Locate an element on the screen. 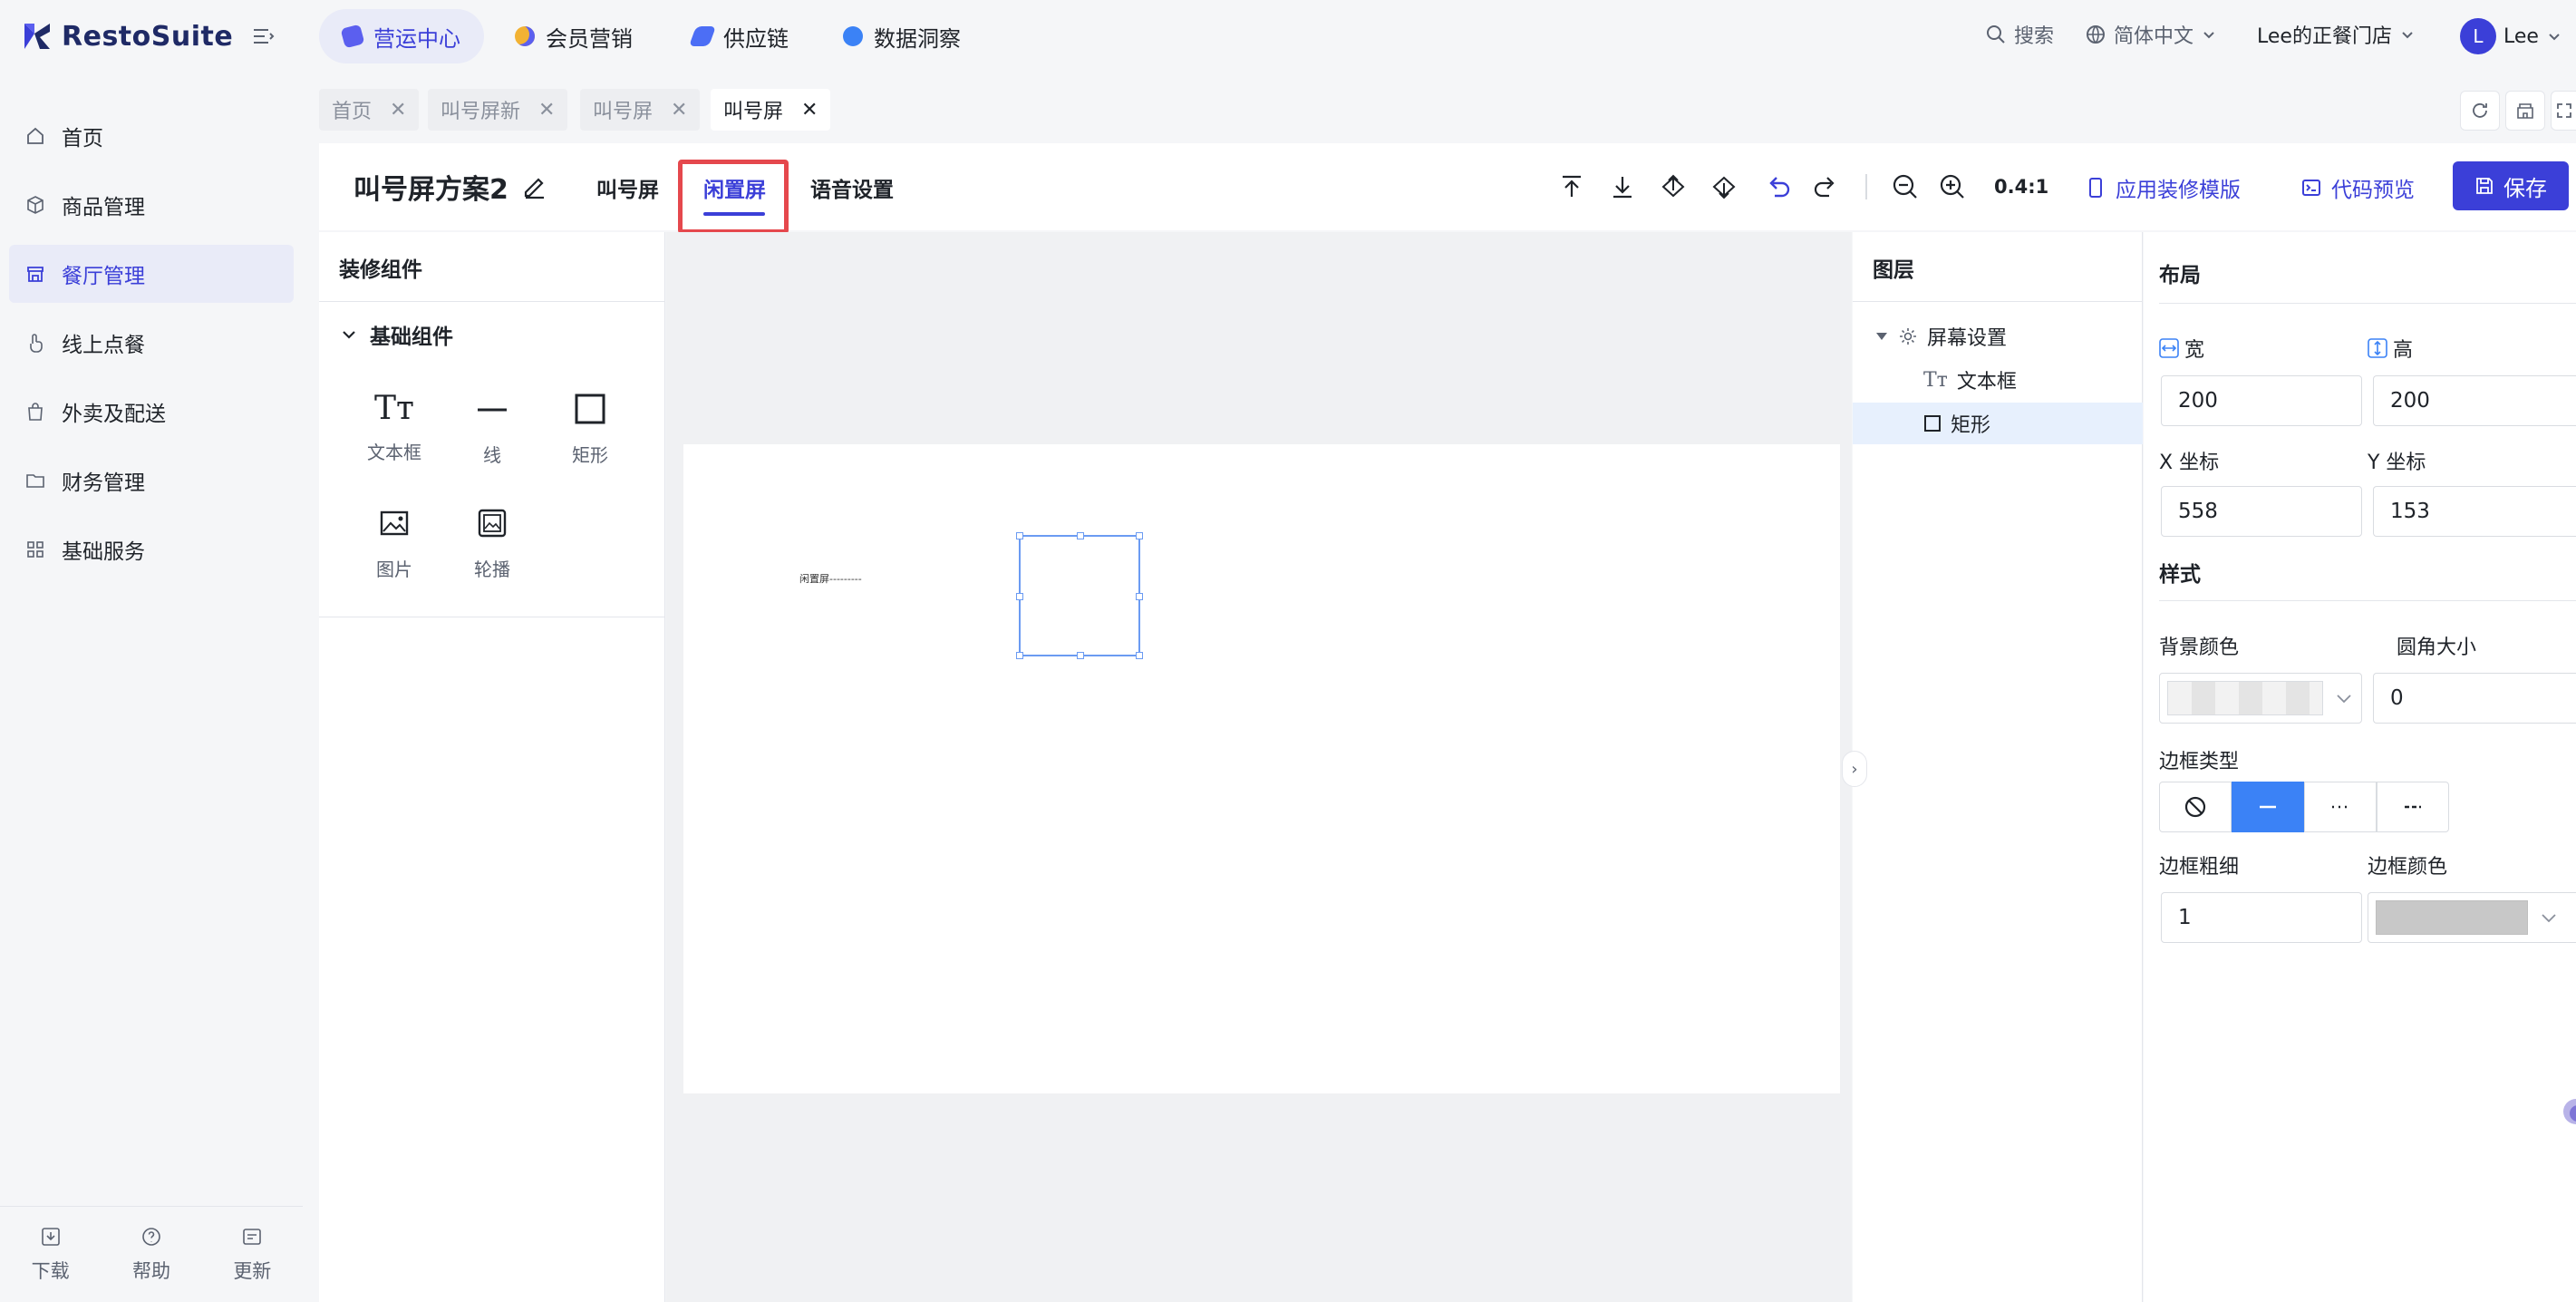  menu-collapse-icon is located at coordinates (263, 36).